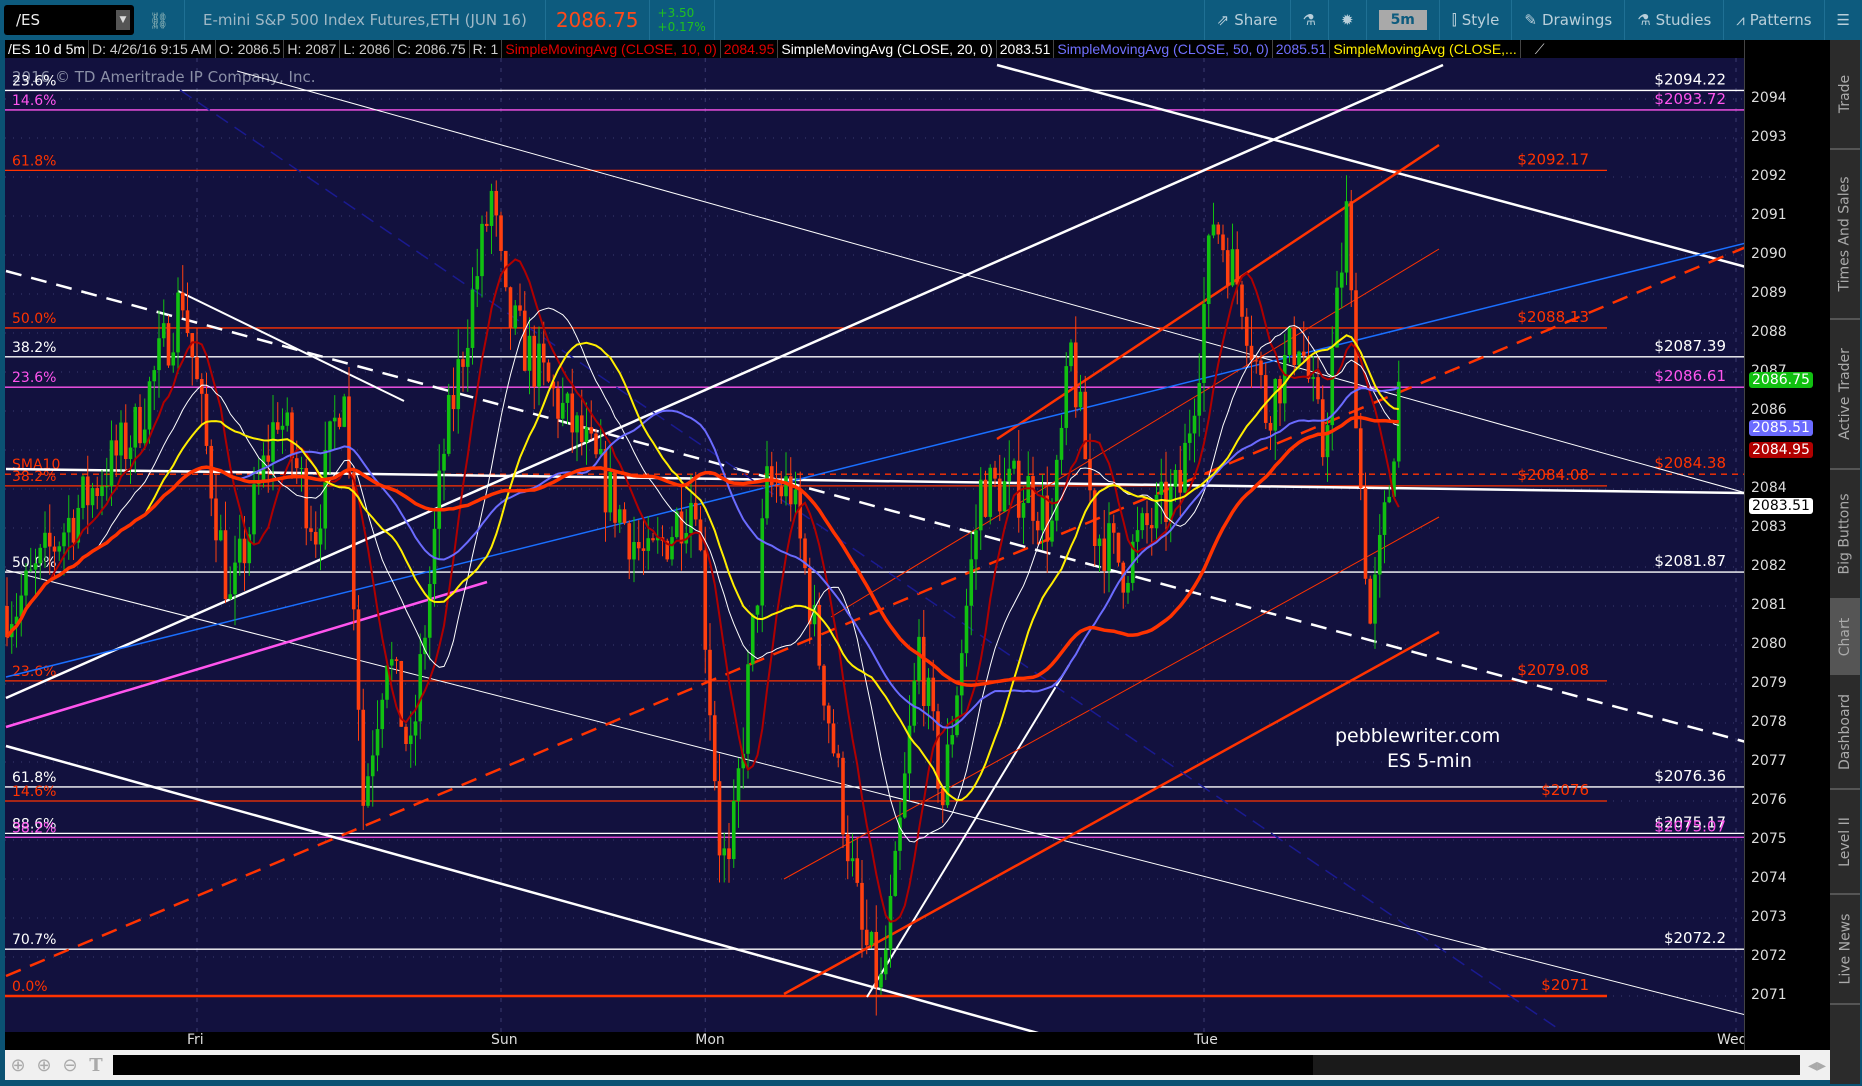  Describe the element at coordinates (1256, 20) in the screenshot. I see `share-label: Share` at that location.